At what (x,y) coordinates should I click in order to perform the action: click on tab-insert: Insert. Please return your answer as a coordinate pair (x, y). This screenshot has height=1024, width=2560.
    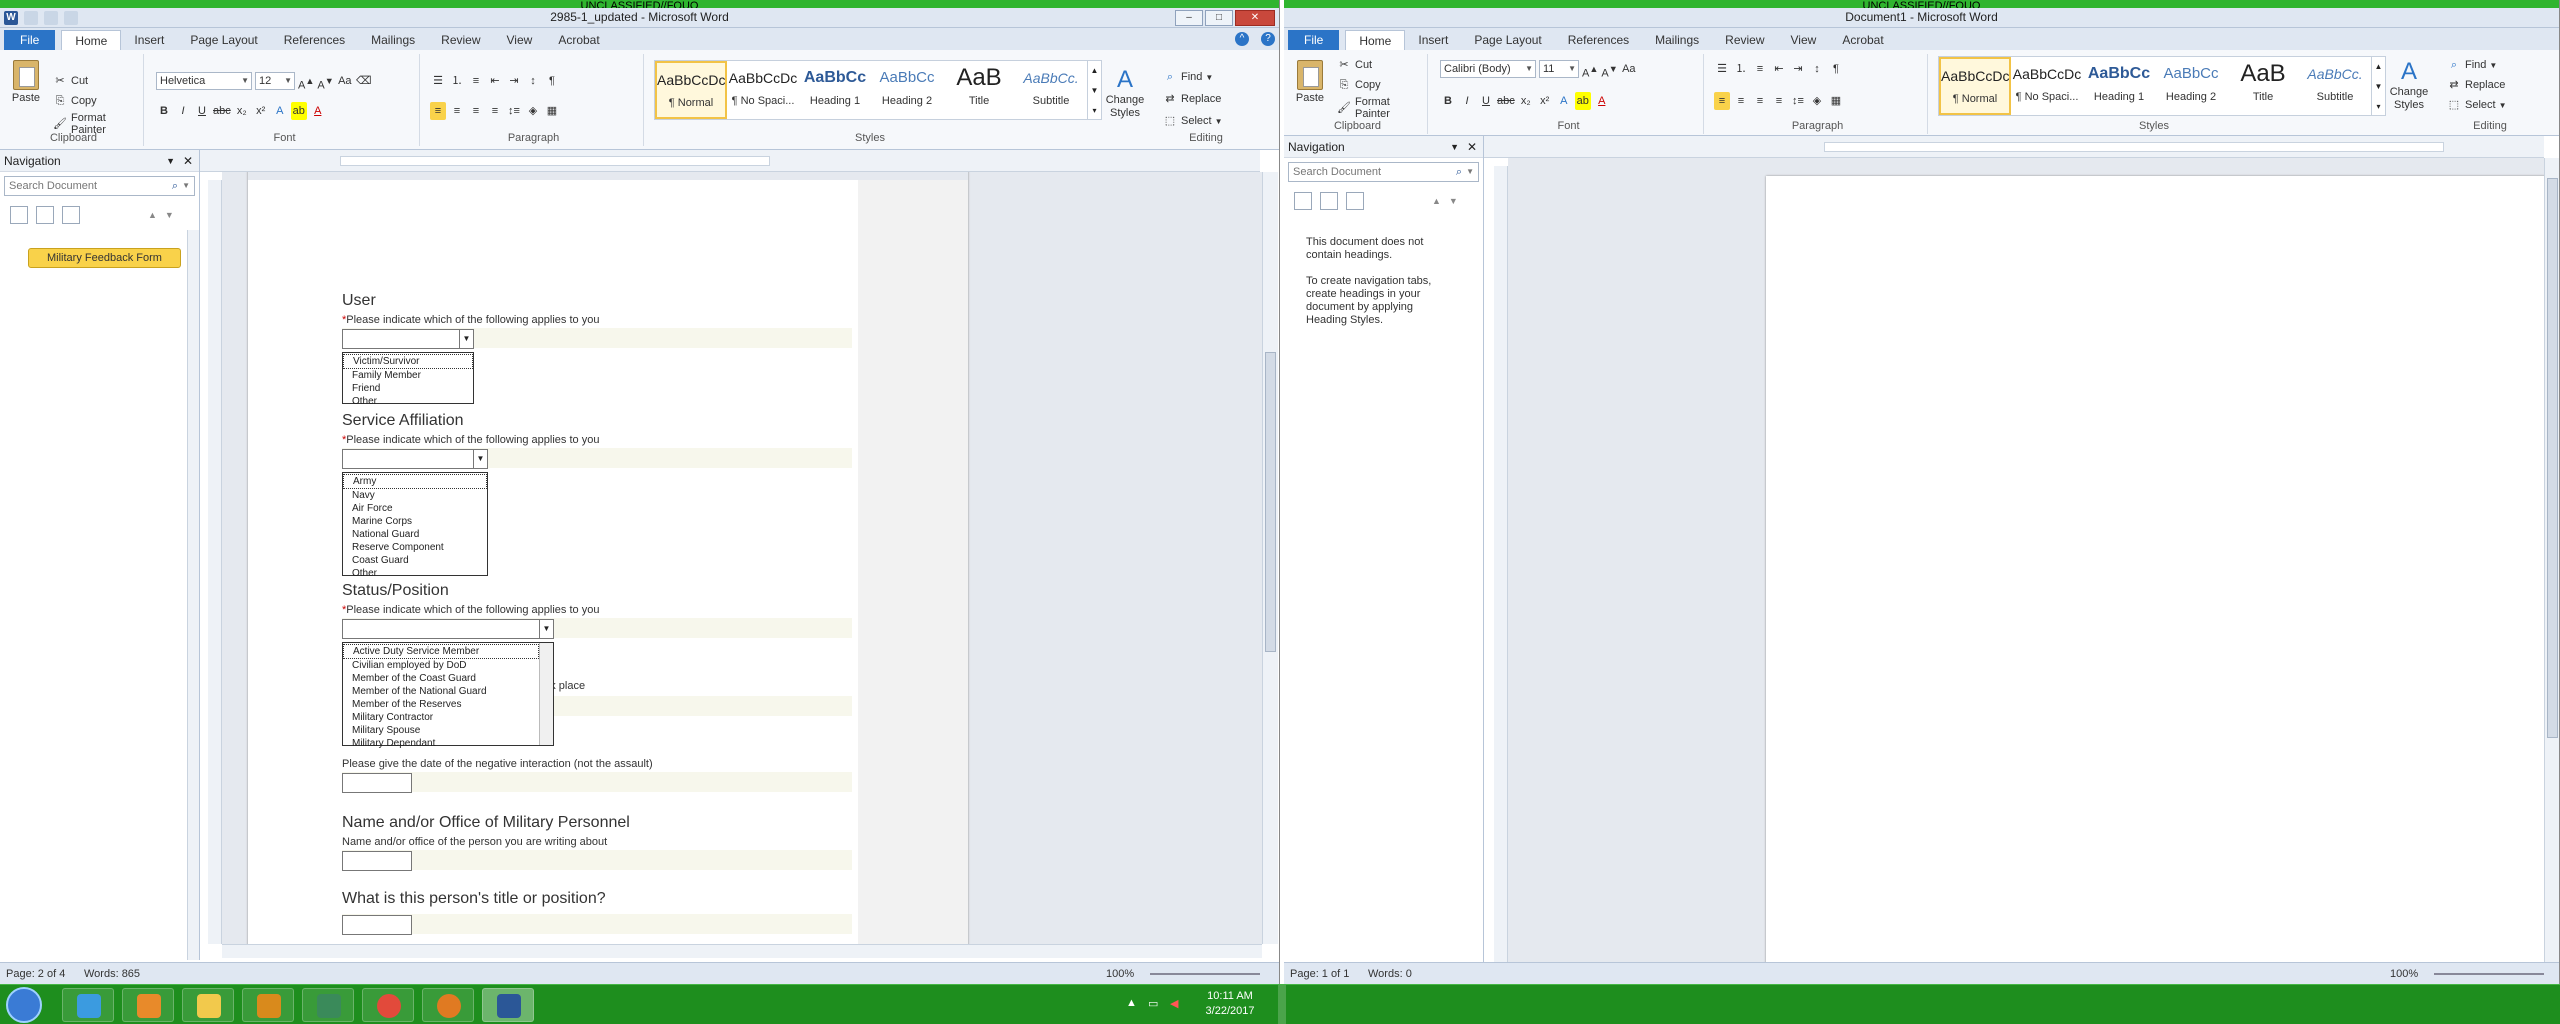
    Looking at the image, I should click on (149, 40).